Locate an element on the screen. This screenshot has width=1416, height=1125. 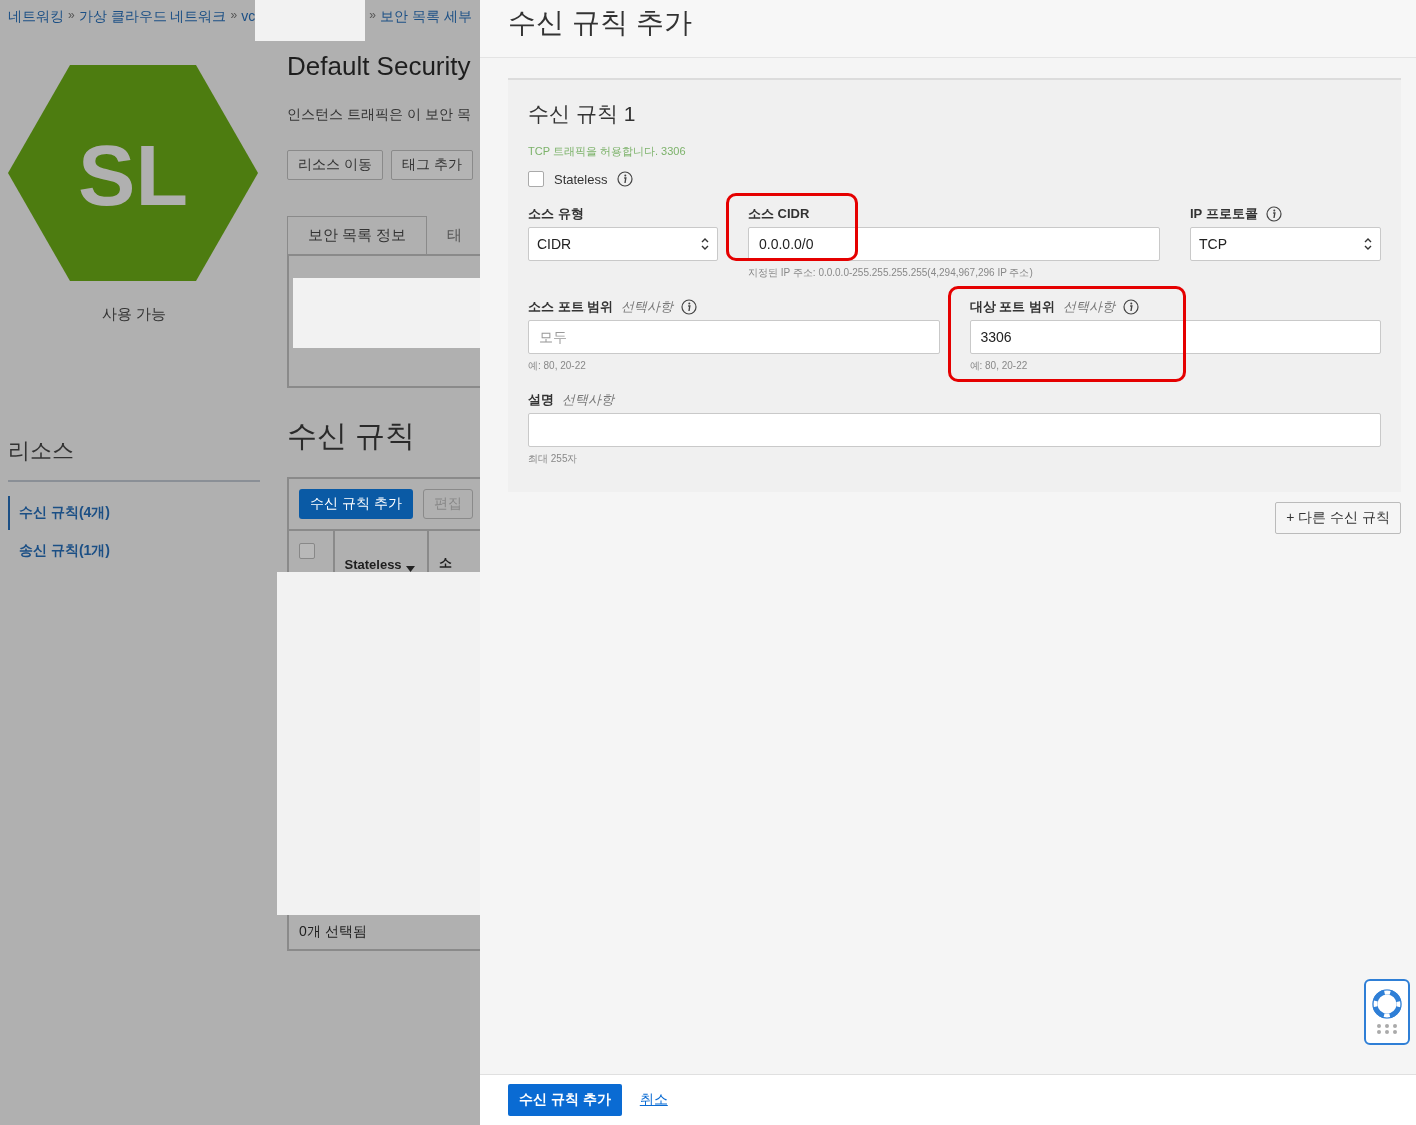
stateless-checkbox is located at coordinates (536, 179).